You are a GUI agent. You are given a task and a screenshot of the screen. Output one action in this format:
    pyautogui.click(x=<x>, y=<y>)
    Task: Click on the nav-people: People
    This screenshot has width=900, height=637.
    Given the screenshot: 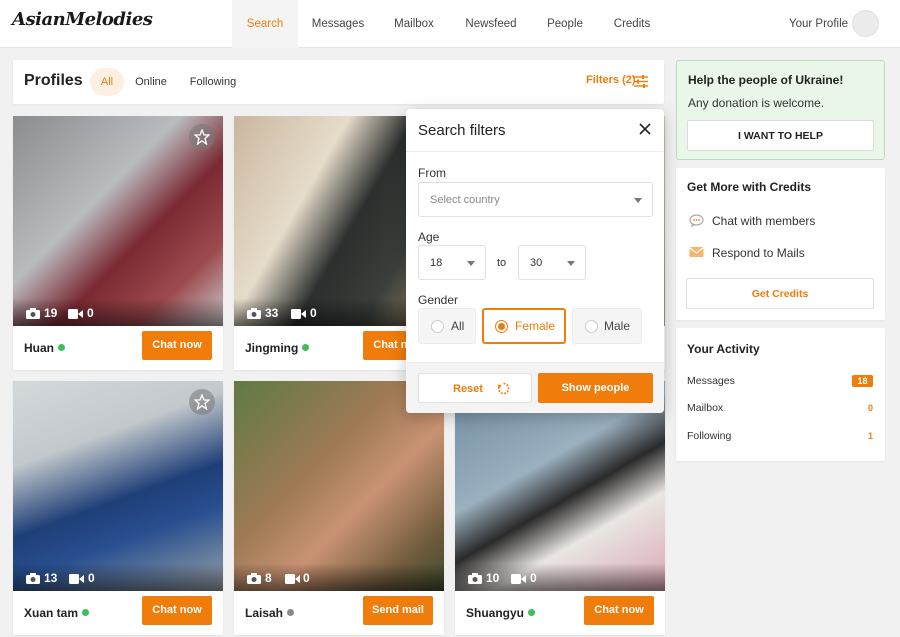 What is the action you would take?
    pyautogui.click(x=565, y=24)
    